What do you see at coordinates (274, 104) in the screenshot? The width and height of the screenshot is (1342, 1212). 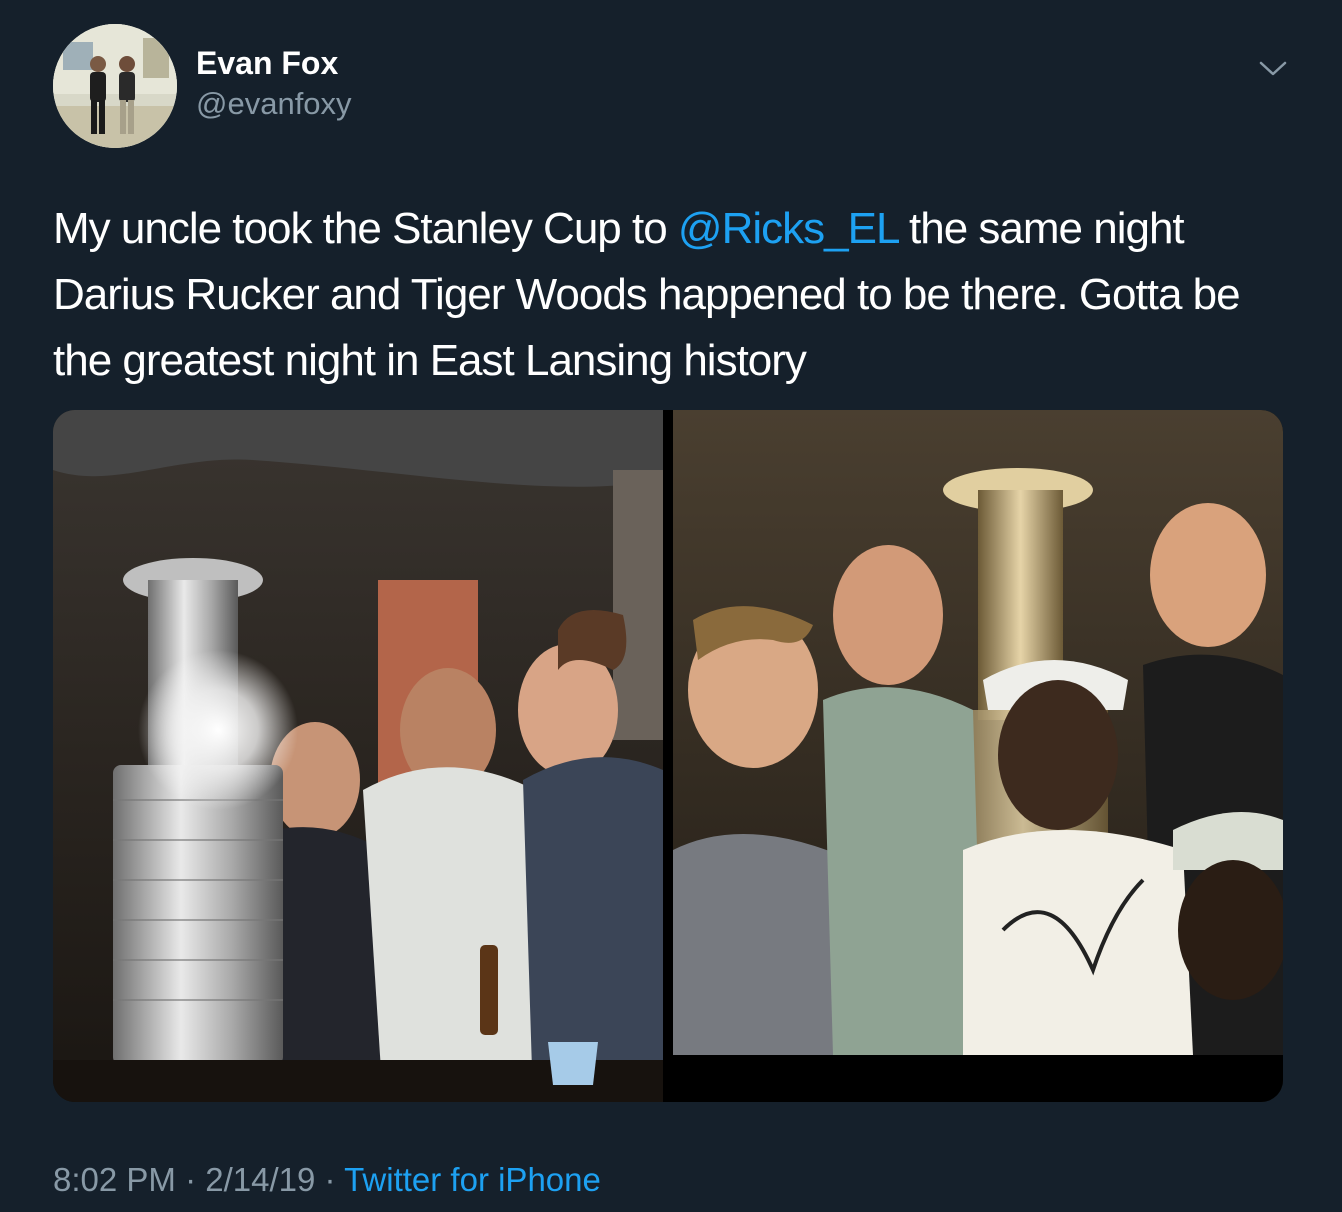 I see `username-handle: @evanfoxy` at bounding box center [274, 104].